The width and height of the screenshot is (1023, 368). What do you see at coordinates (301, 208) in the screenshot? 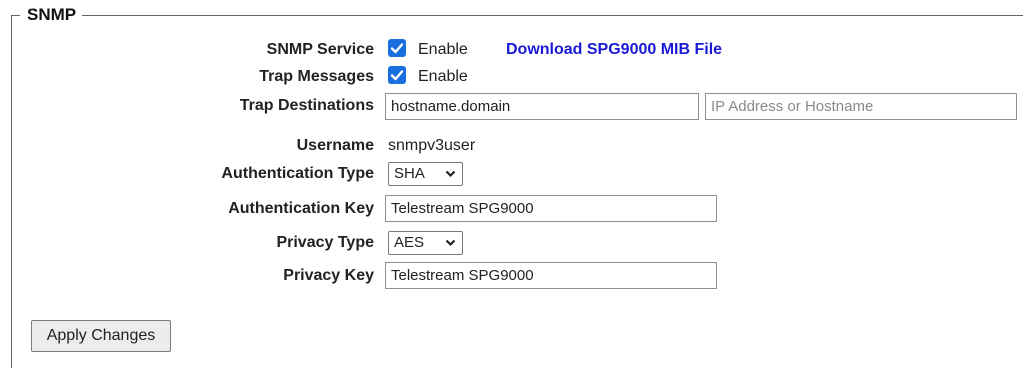
I see `auth-key-label: Authentication Key` at bounding box center [301, 208].